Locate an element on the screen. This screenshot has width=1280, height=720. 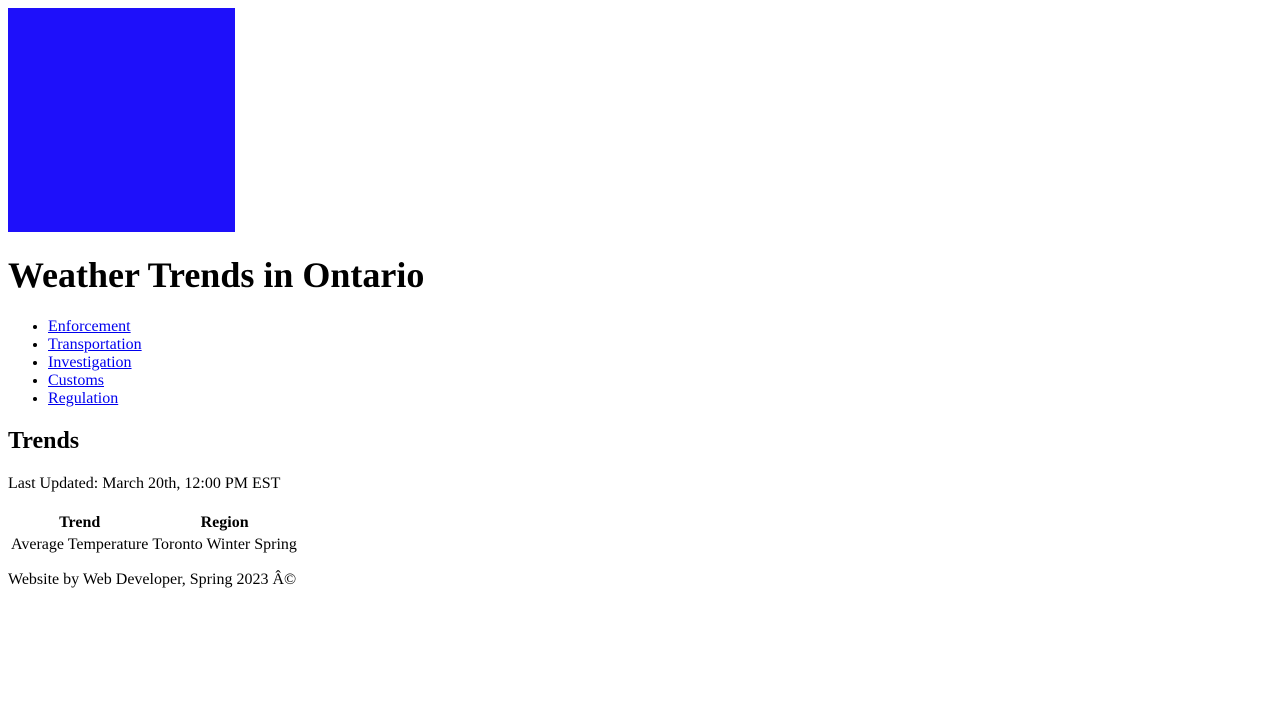
nav-link-regulation: Regulation is located at coordinates (83, 398).